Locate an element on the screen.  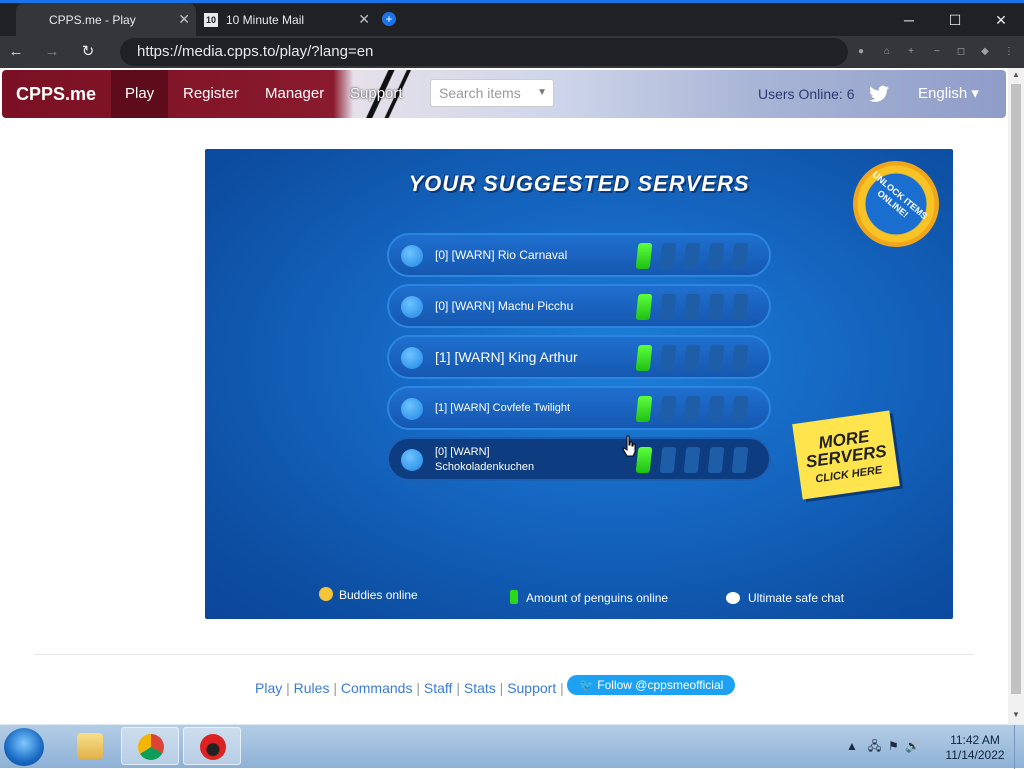
clock-date: 11/14/2022 is located at coordinates (975, 755).